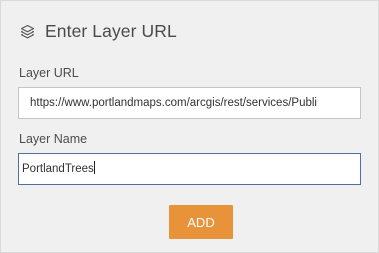 The height and width of the screenshot is (253, 379). I want to click on layer-url-label: Layer URL, so click(49, 73).